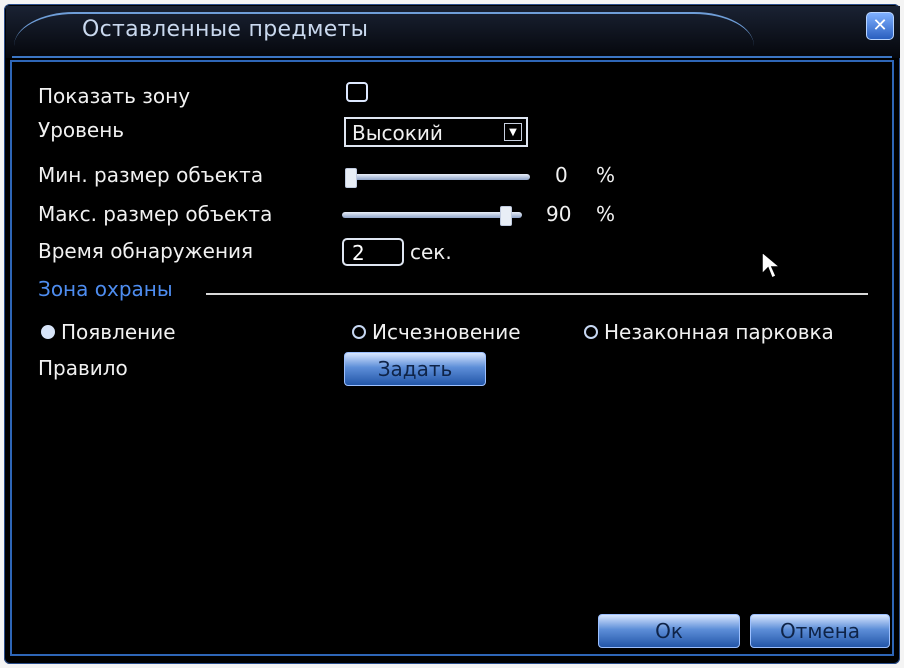  What do you see at coordinates (151, 175) in the screenshot?
I see `min-size-label: Мин. размер объекта` at bounding box center [151, 175].